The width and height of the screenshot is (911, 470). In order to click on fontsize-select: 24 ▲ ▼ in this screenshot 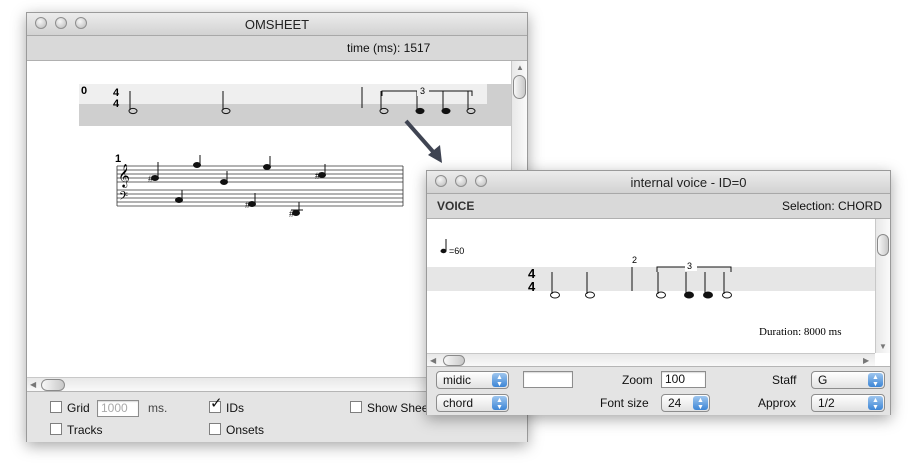, I will do `click(685, 403)`.